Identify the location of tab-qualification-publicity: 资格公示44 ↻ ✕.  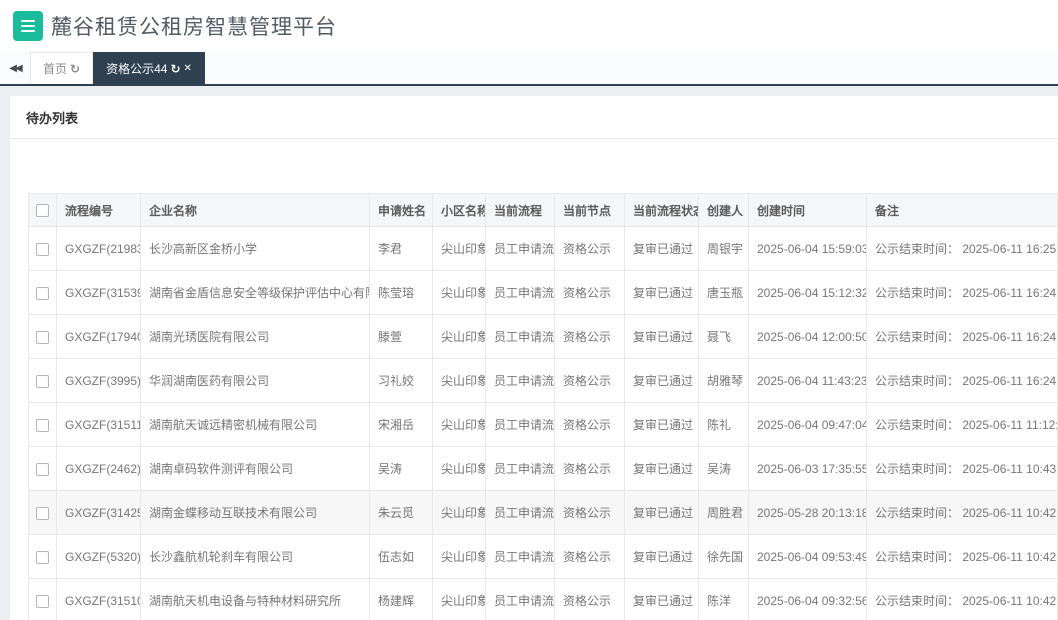
(149, 68).